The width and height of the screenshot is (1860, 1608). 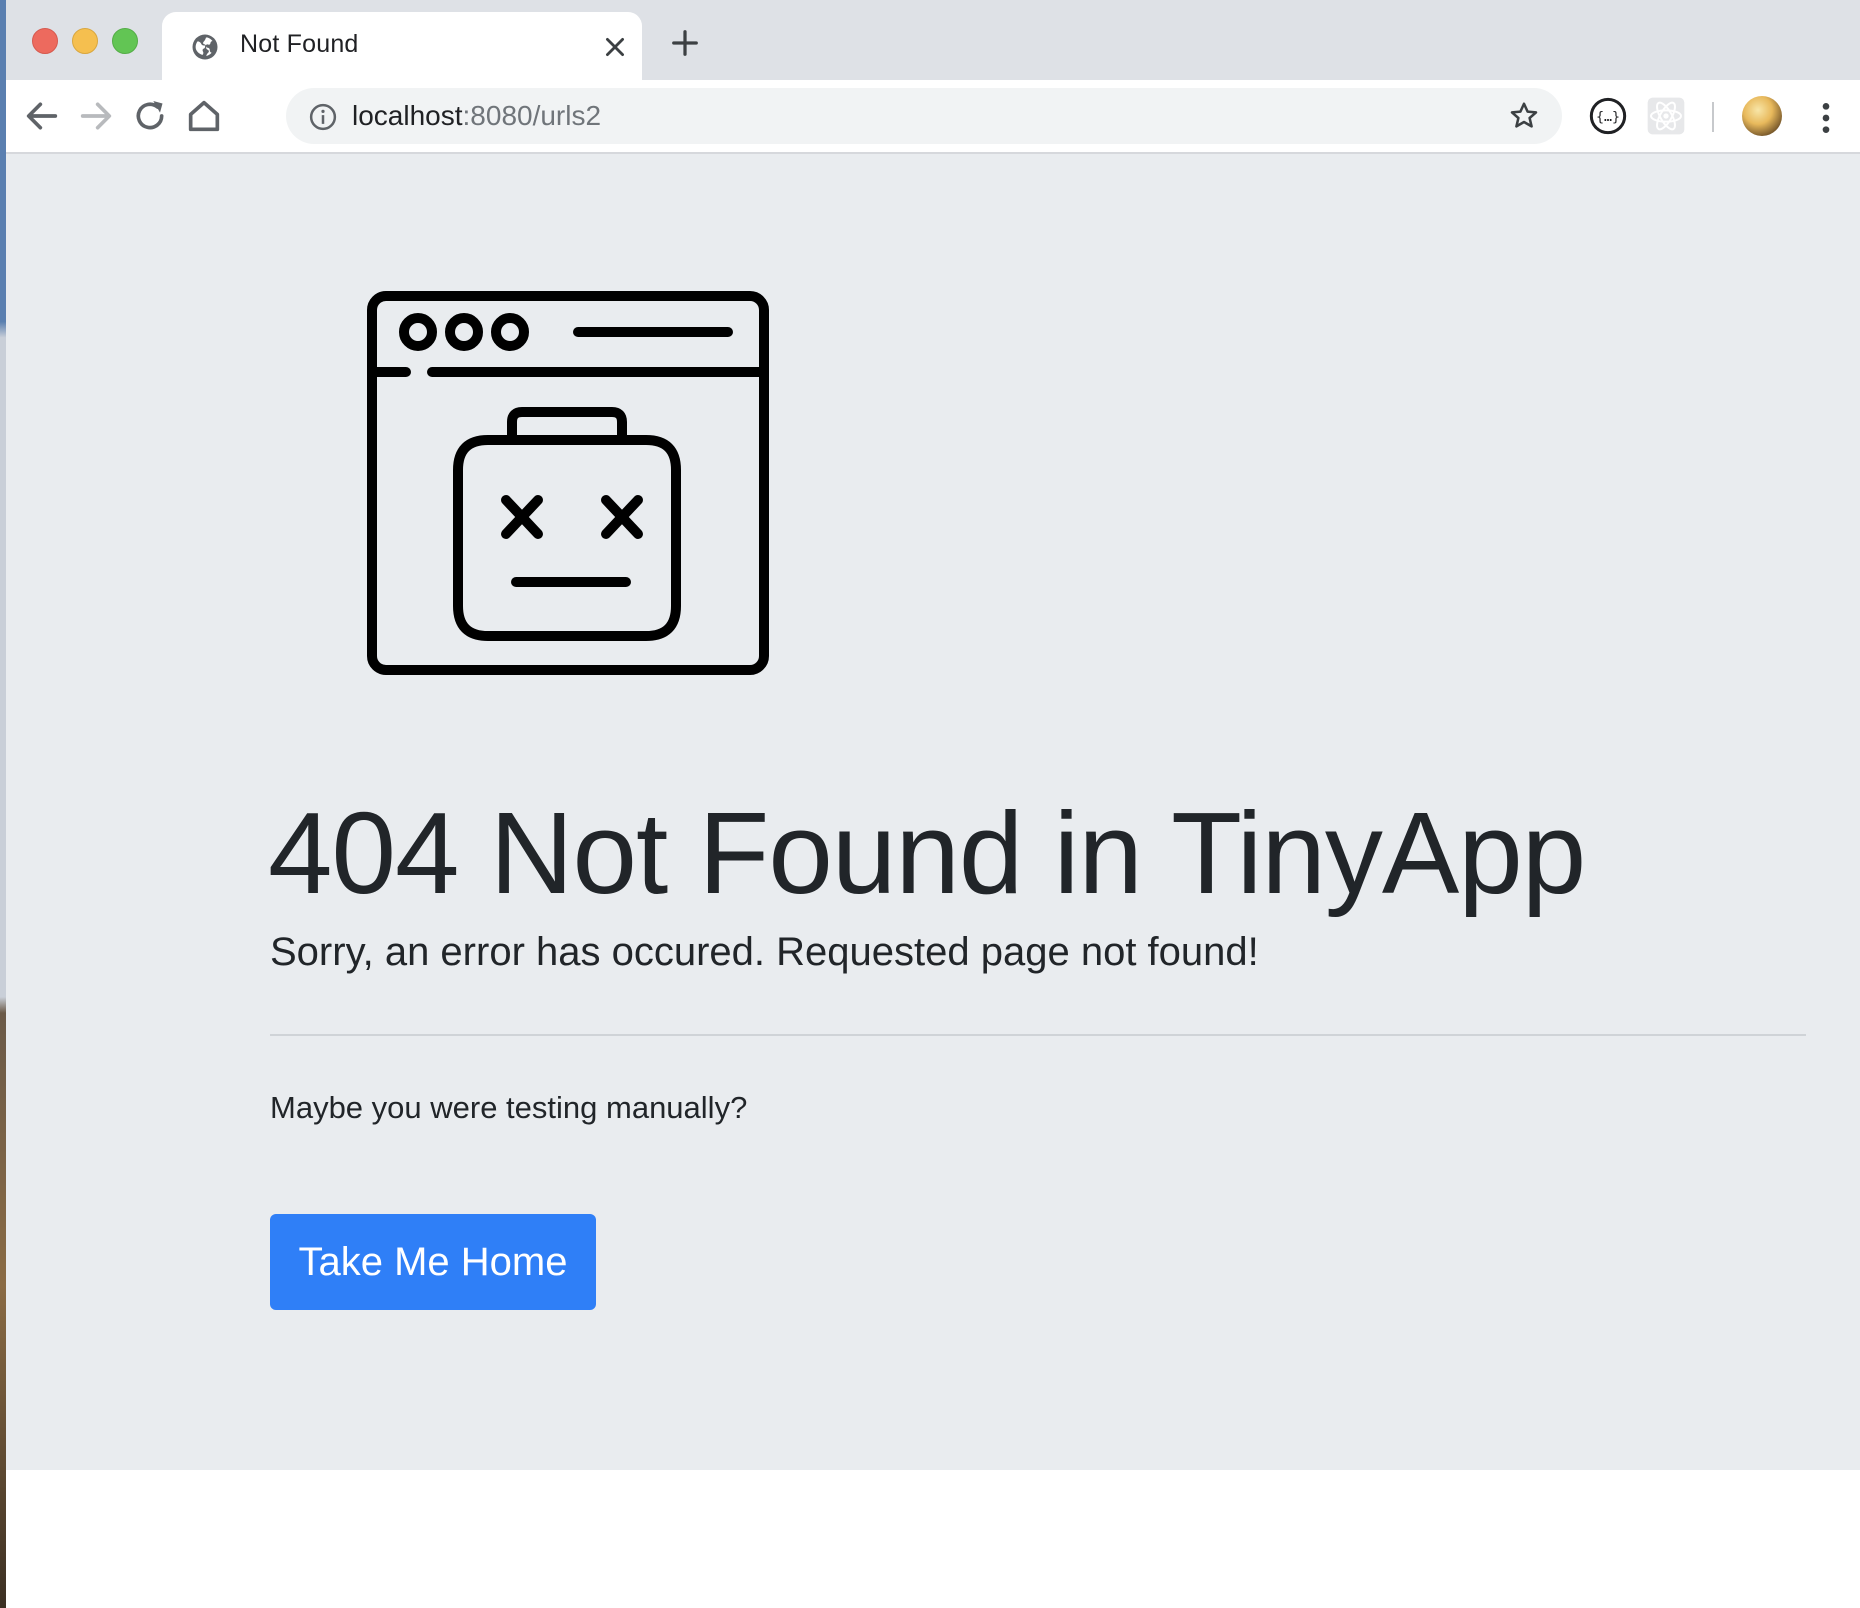 I want to click on plus-icon, so click(x=685, y=43).